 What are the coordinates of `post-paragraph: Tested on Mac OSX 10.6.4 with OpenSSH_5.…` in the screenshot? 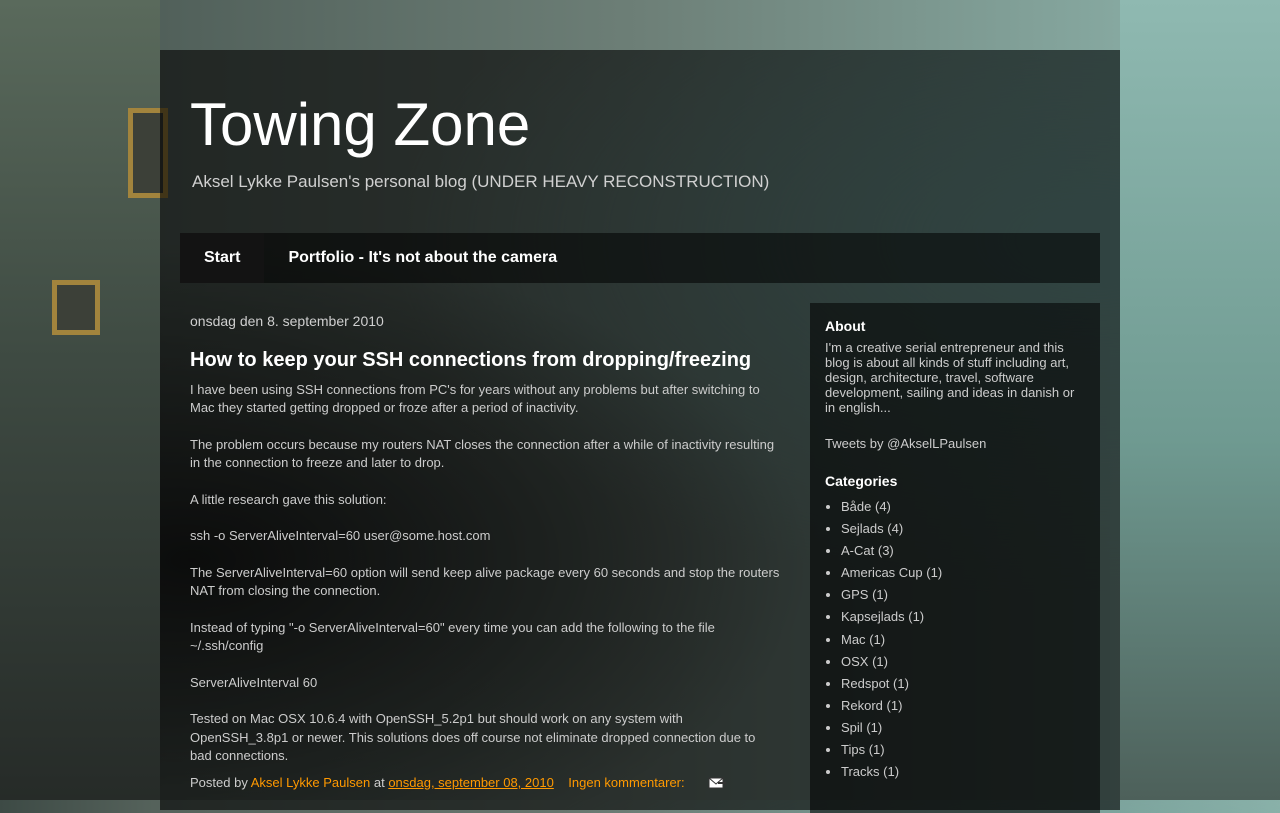 It's located at (473, 737).